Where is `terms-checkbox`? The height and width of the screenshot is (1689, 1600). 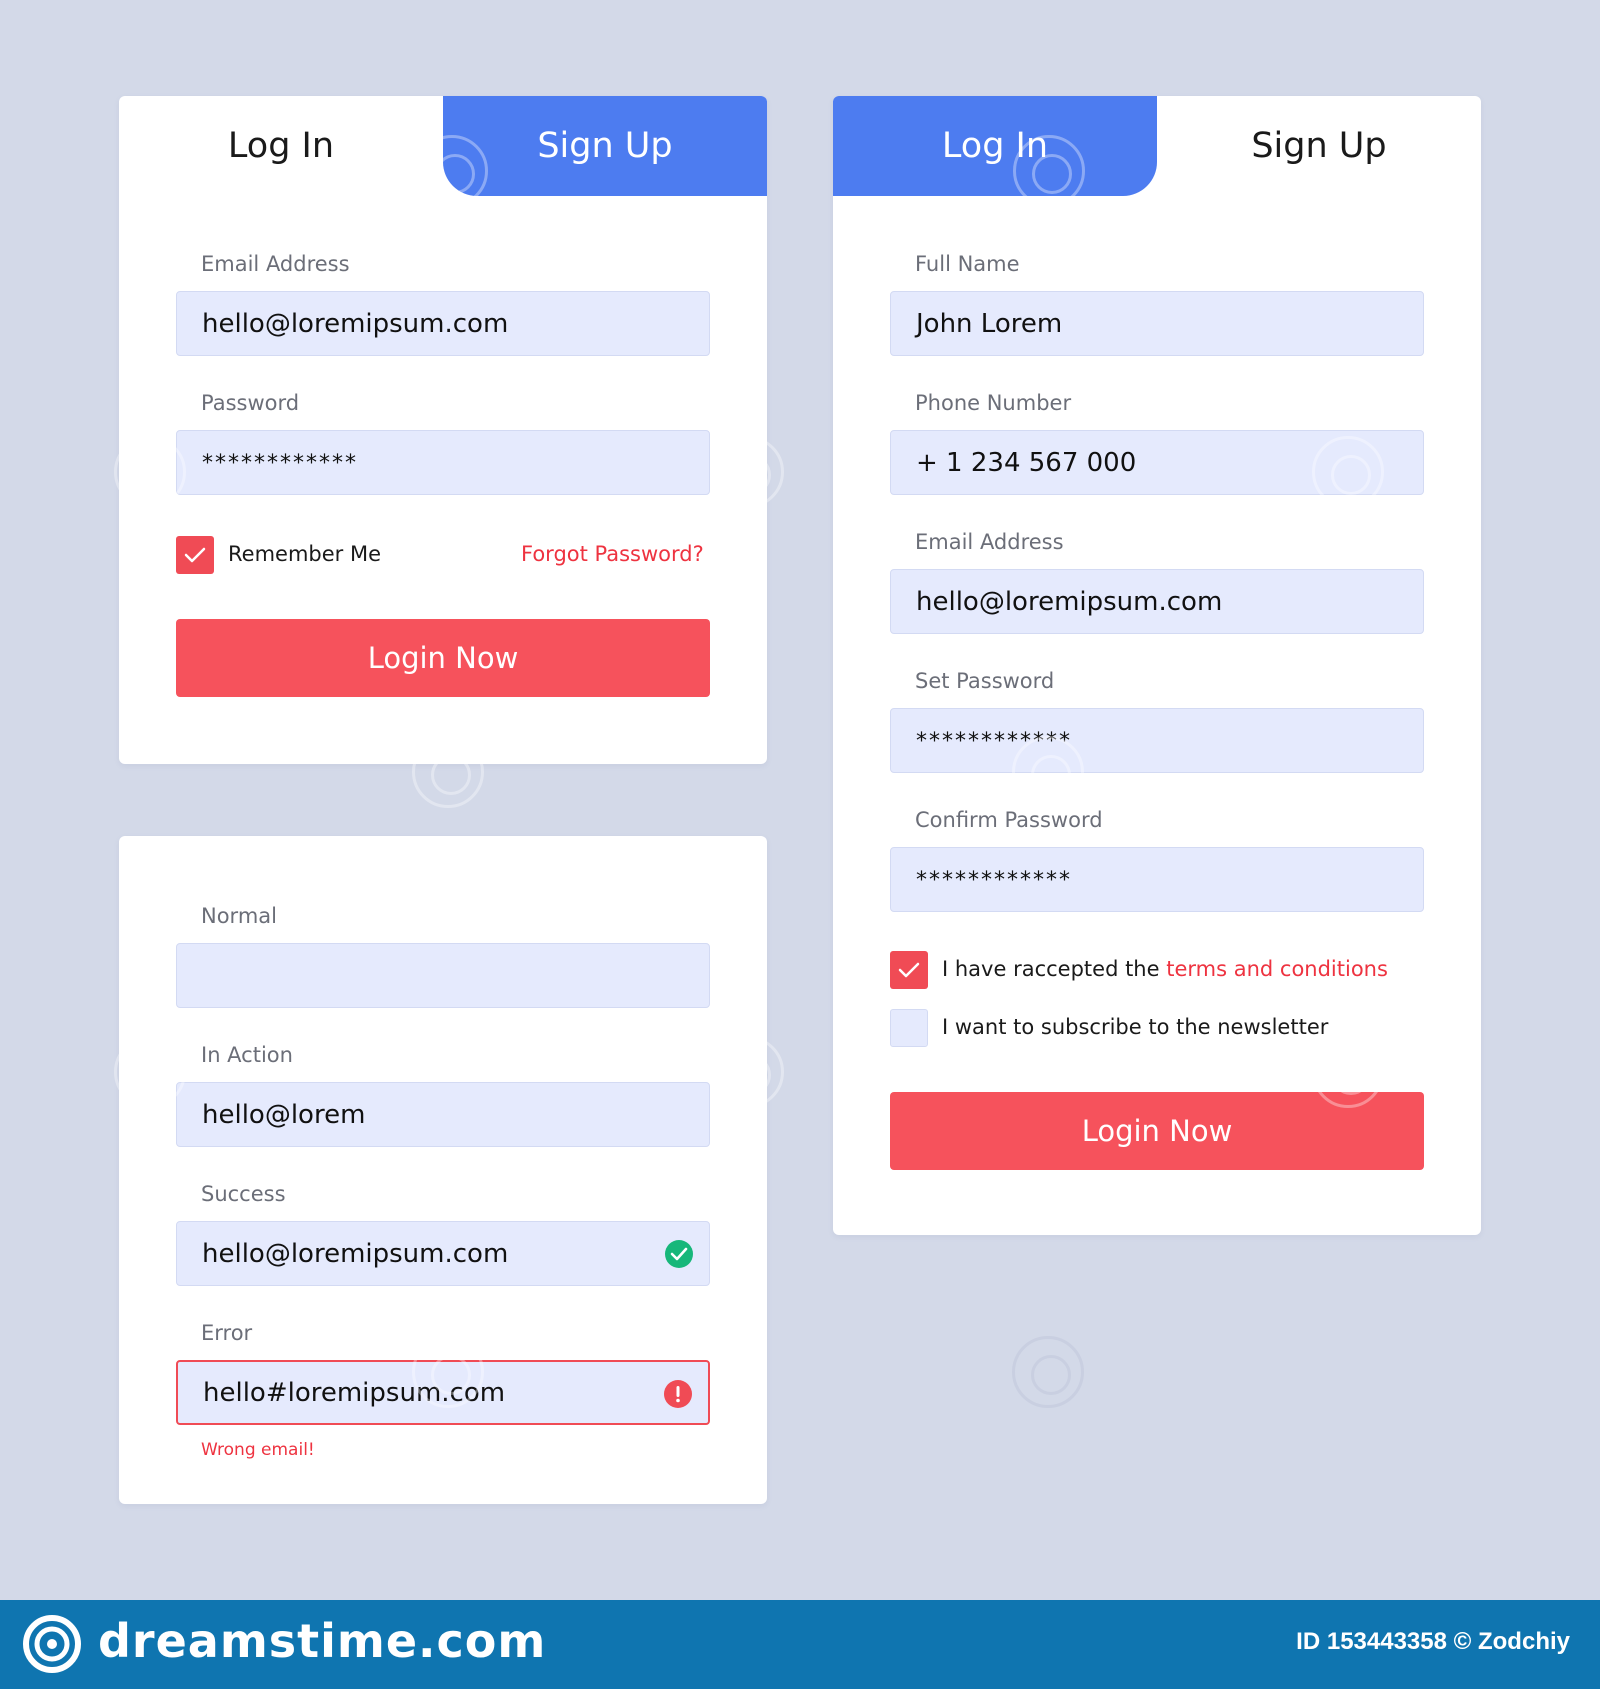 terms-checkbox is located at coordinates (909, 970).